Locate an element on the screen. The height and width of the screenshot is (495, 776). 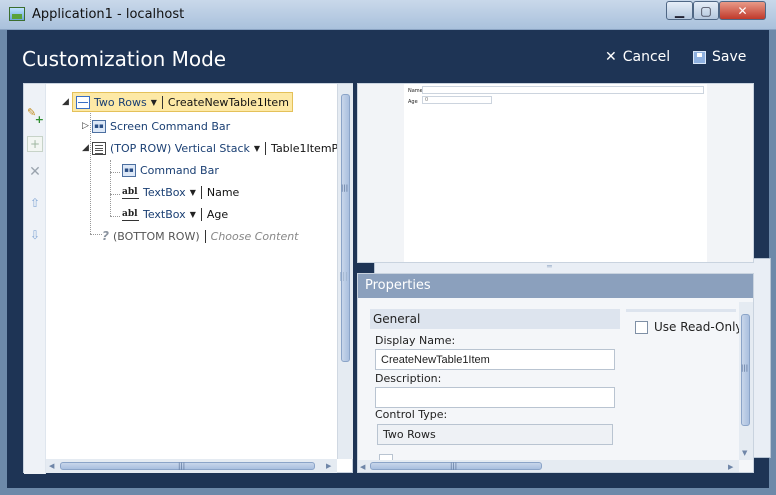
preview-canvas: Name Age 0 is located at coordinates (555, 173).